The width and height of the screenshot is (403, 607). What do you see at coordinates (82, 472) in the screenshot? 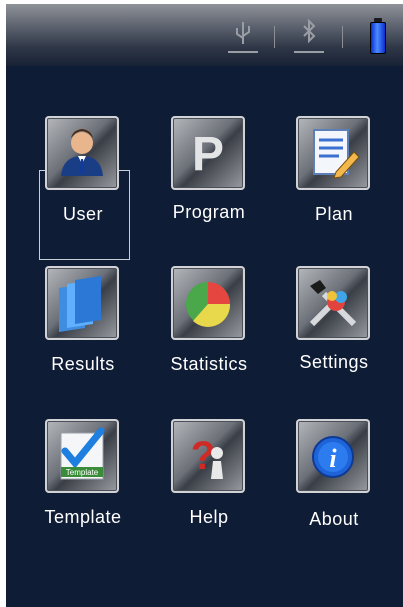
I see `svg-text: Template` at bounding box center [82, 472].